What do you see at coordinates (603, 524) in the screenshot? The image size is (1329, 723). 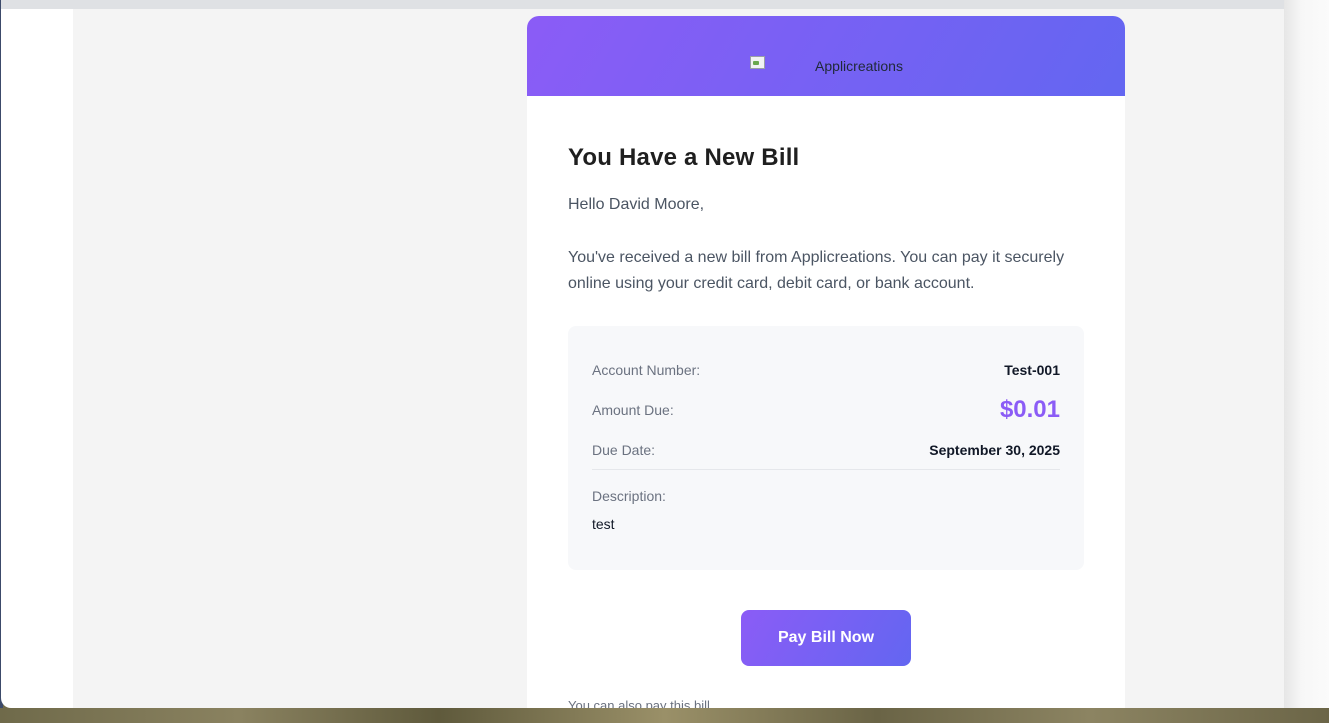 I see `description-value: test` at bounding box center [603, 524].